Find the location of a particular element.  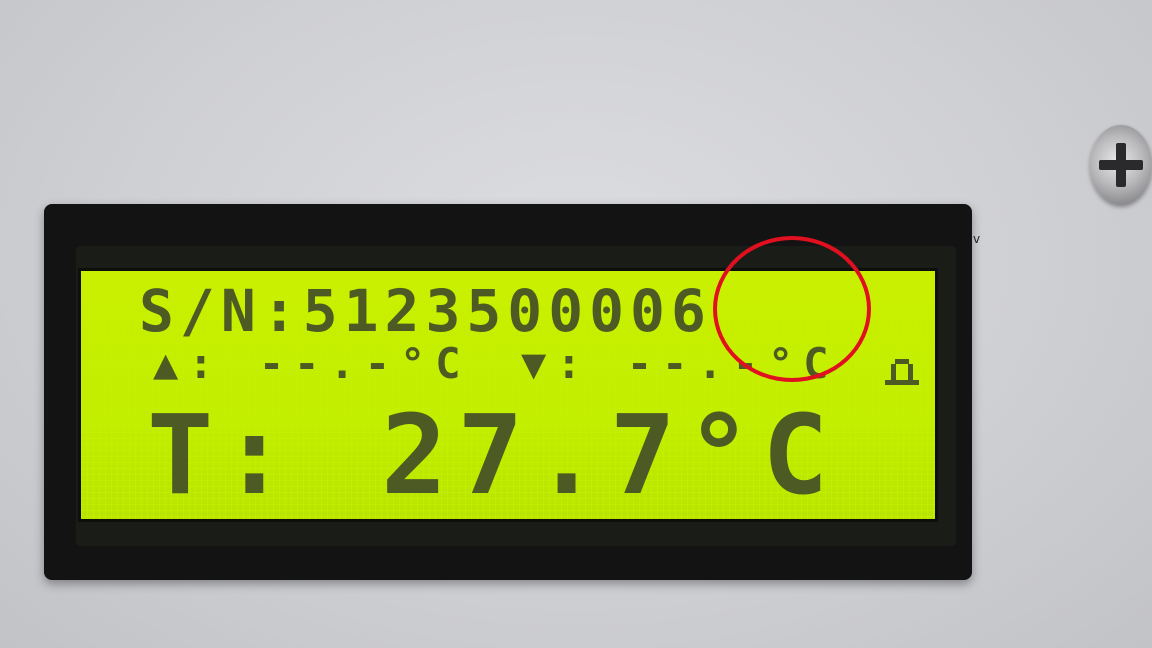

temperature-value: 27.7°C is located at coordinates (610, 455).